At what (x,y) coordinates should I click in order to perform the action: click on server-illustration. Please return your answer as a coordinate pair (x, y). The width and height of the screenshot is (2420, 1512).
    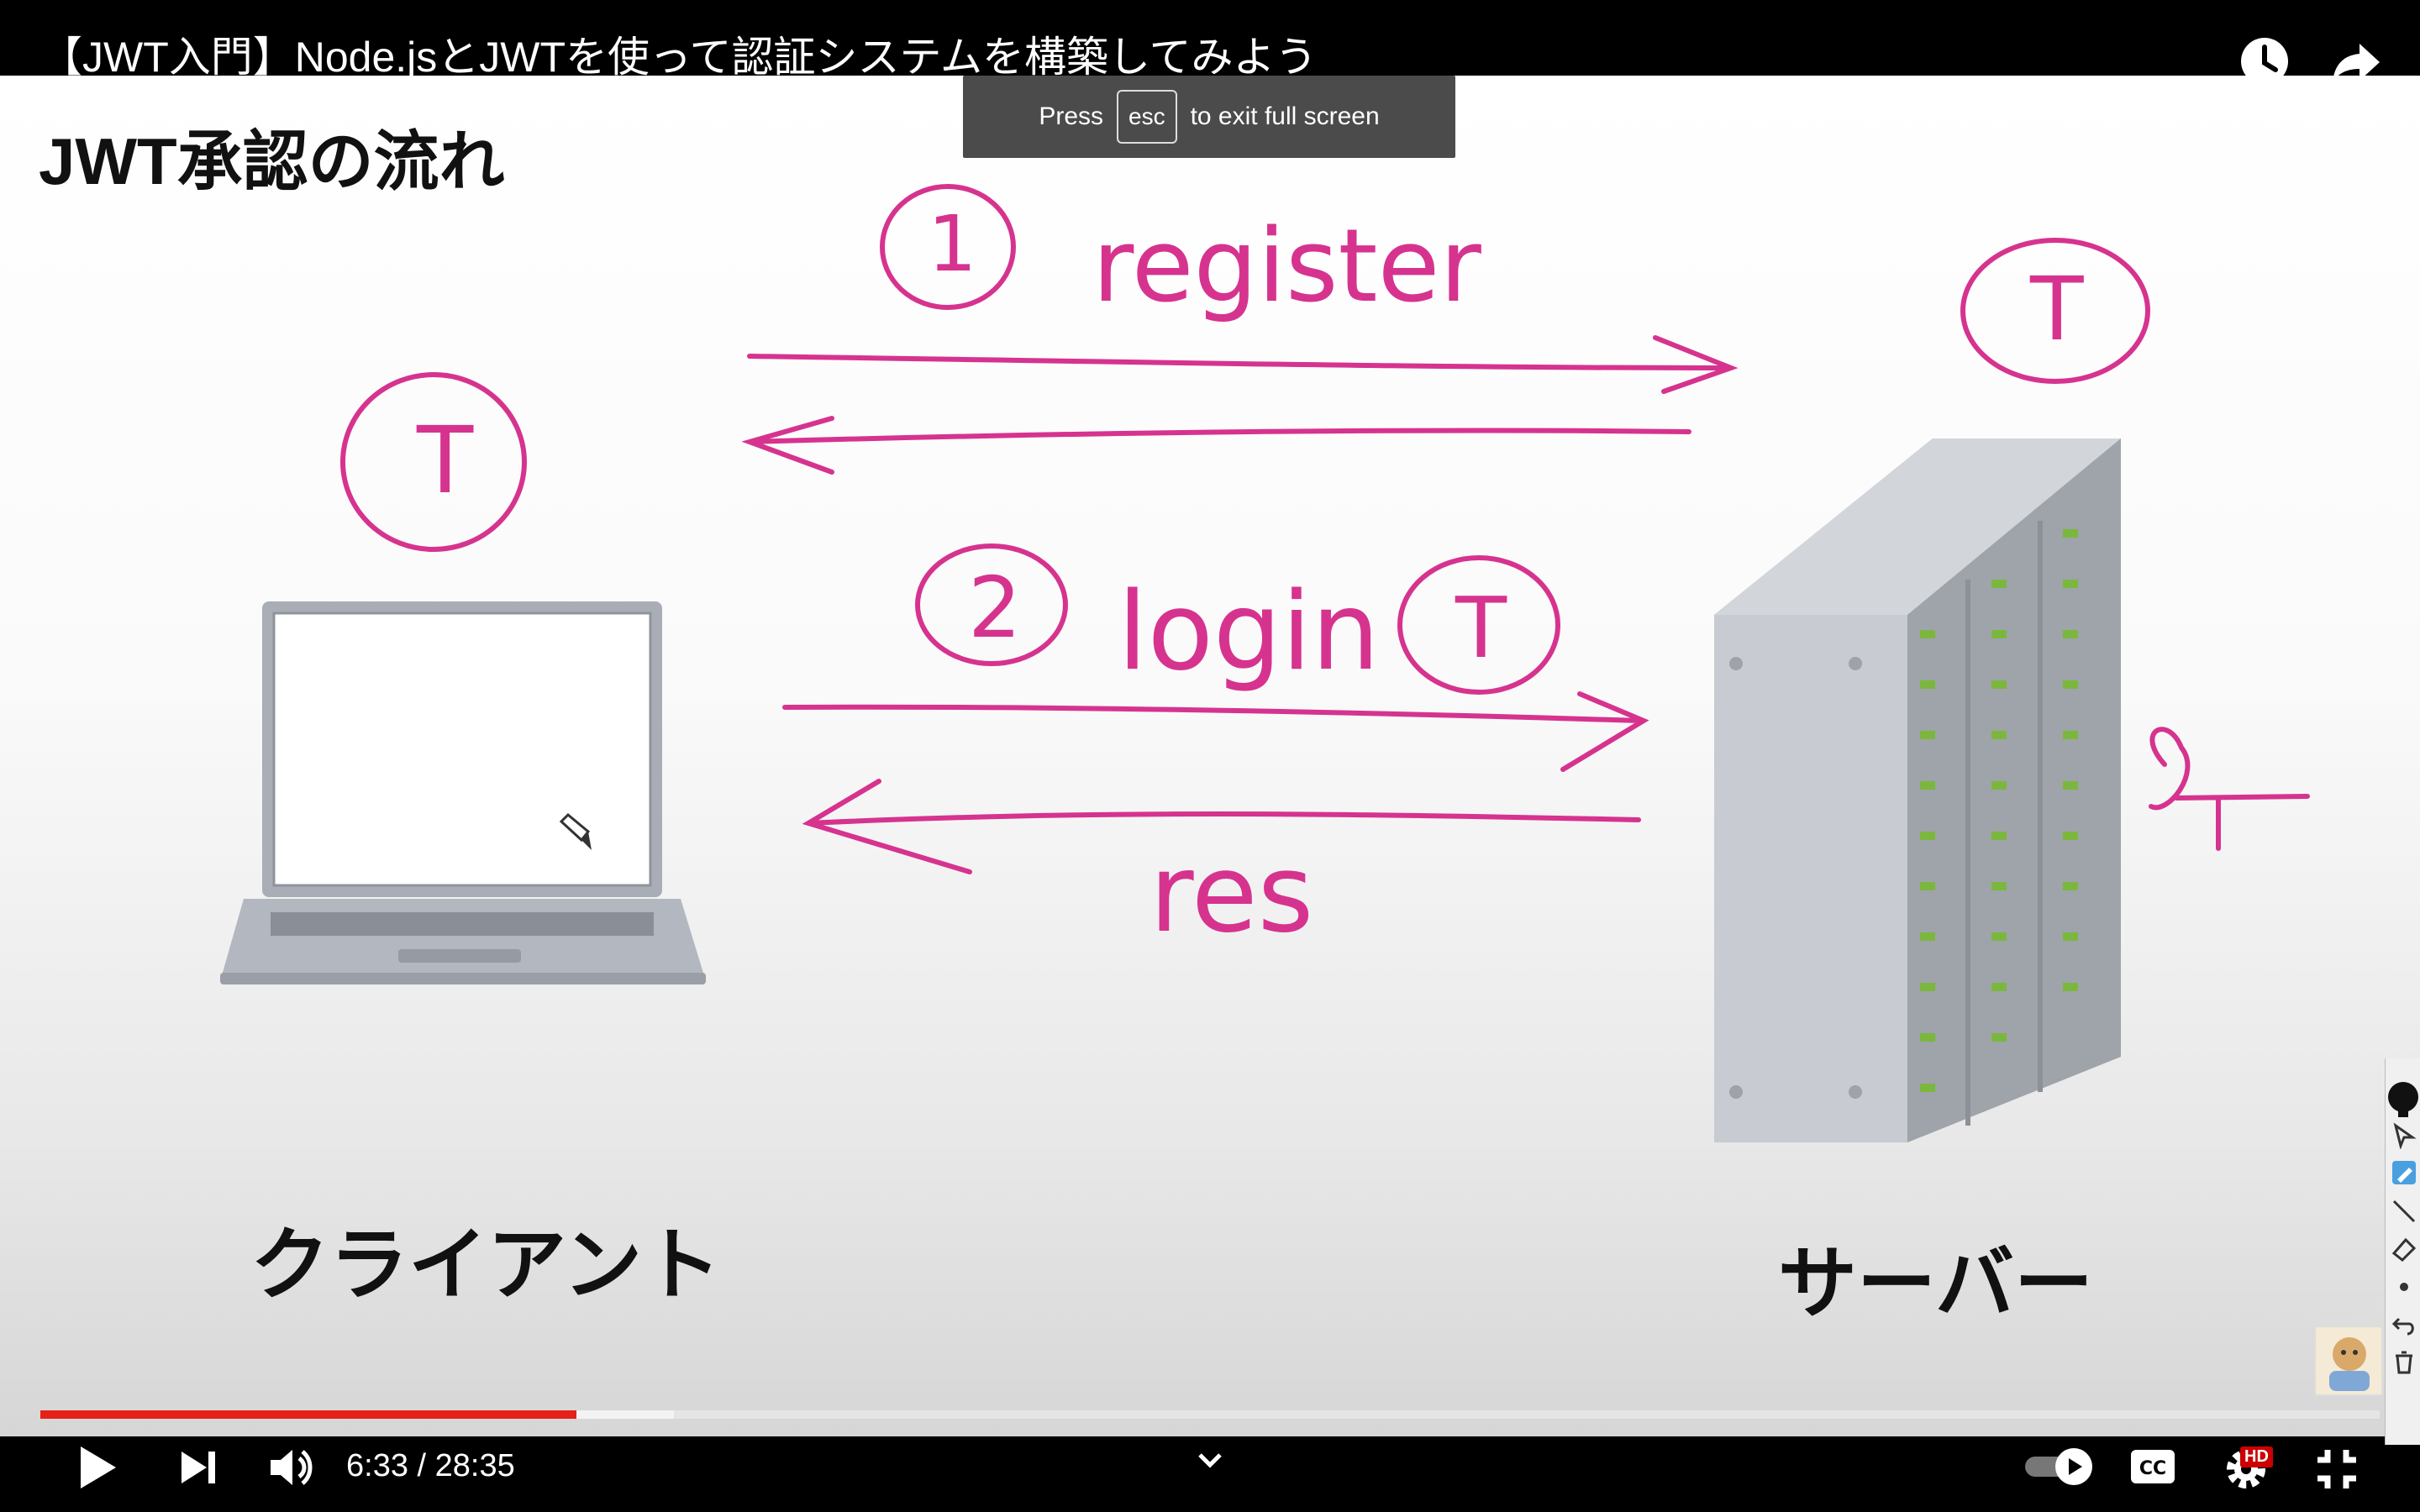
    Looking at the image, I should click on (1918, 790).